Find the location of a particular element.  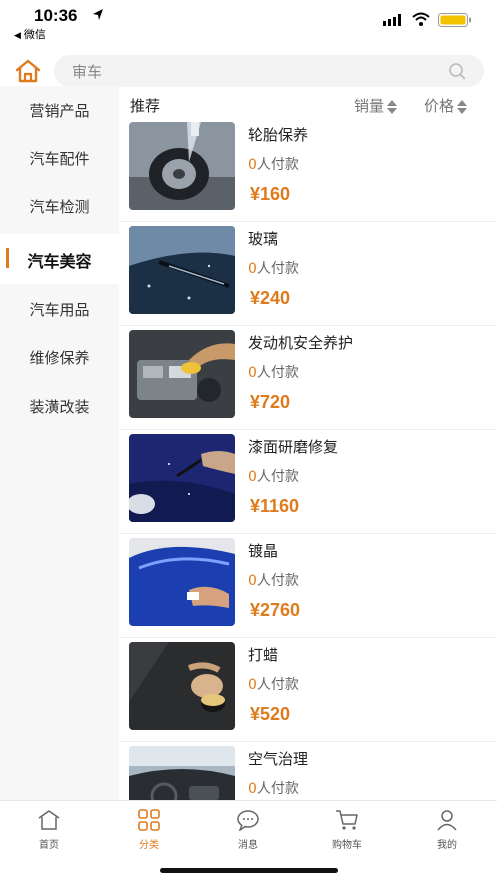

search-placeholder: 审车 is located at coordinates (87, 72).